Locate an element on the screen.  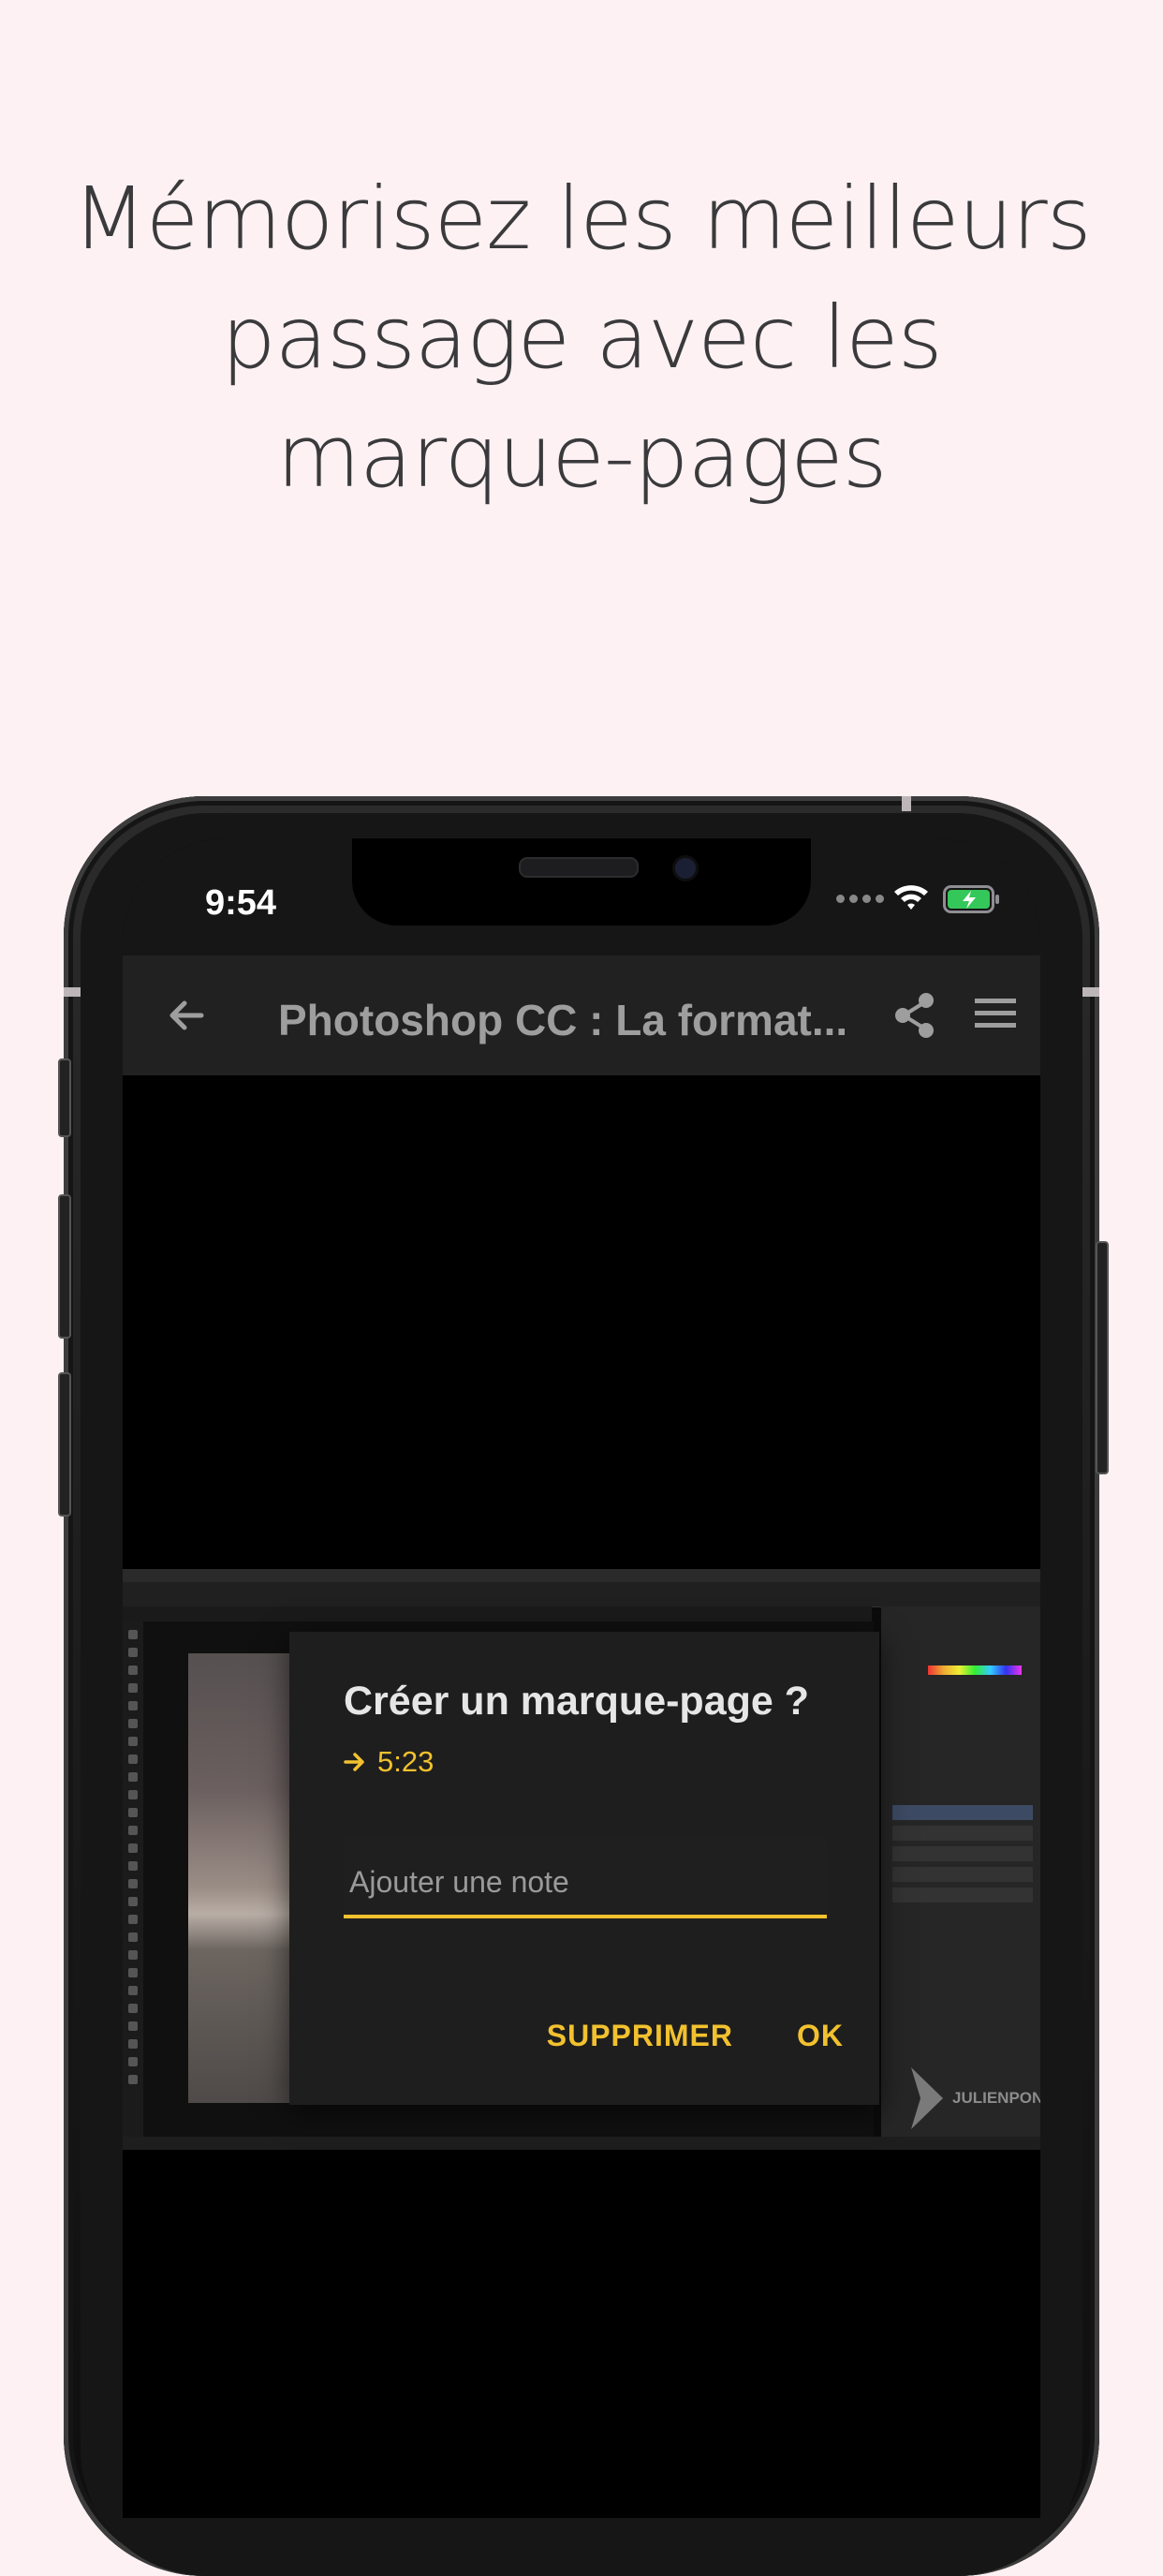
video-color-ramp is located at coordinates (975, 1671).